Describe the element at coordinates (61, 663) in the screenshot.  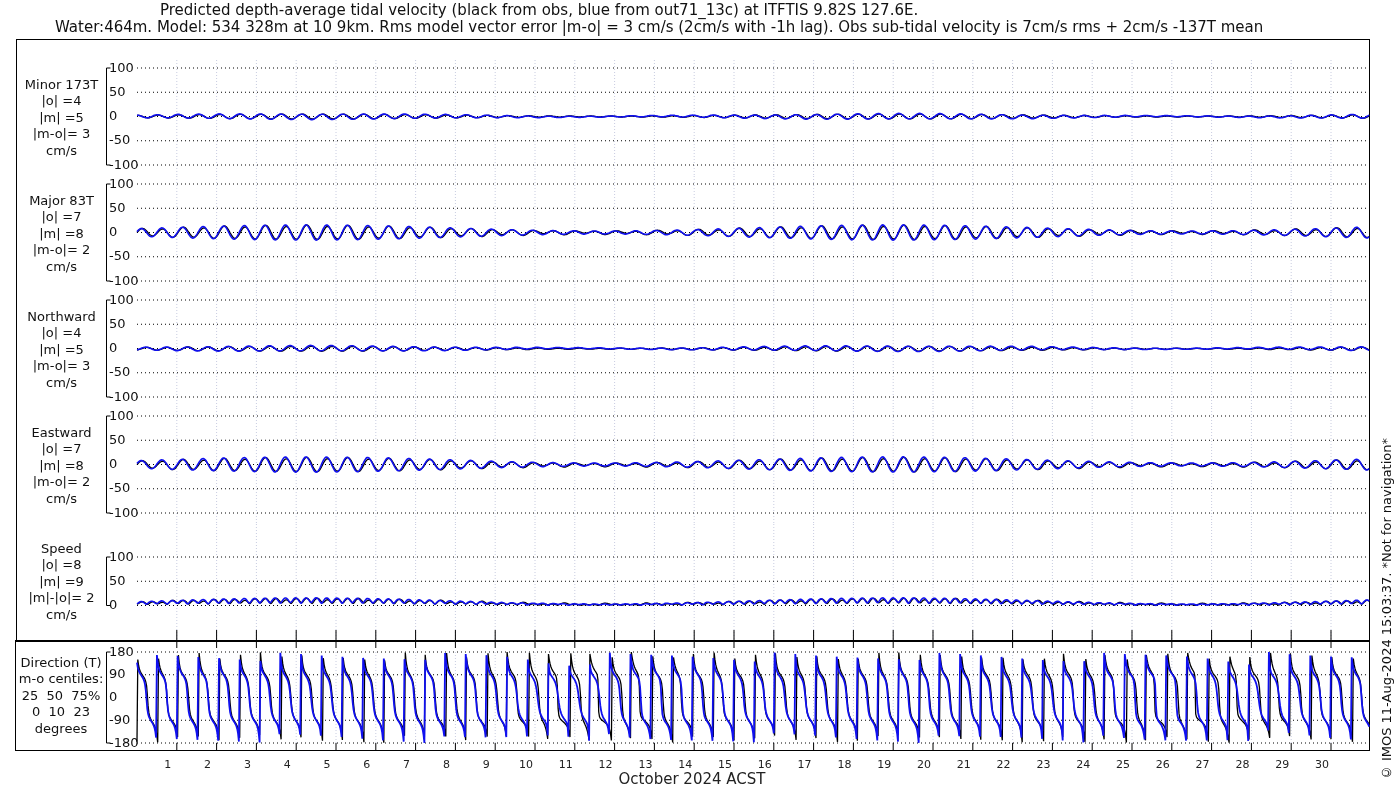
I see `panel-title: Direction (T)` at that location.